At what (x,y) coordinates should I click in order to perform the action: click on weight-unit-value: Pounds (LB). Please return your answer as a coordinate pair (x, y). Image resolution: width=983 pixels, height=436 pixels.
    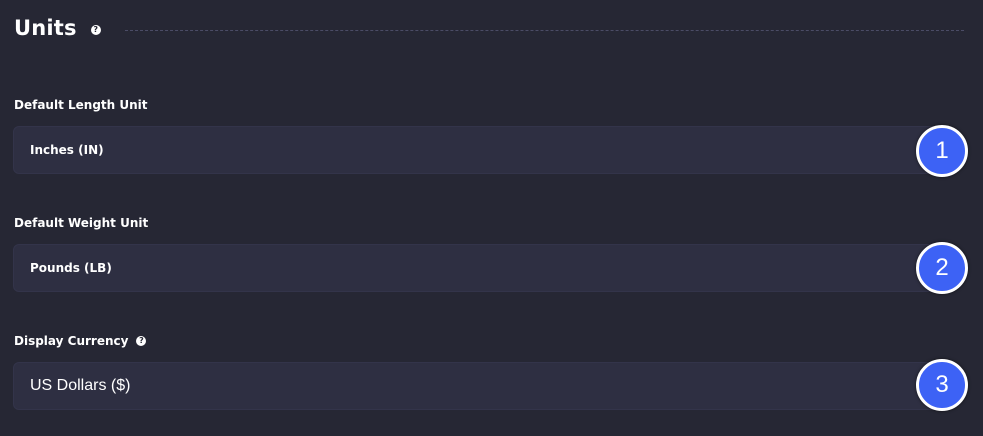
    Looking at the image, I should click on (71, 268).